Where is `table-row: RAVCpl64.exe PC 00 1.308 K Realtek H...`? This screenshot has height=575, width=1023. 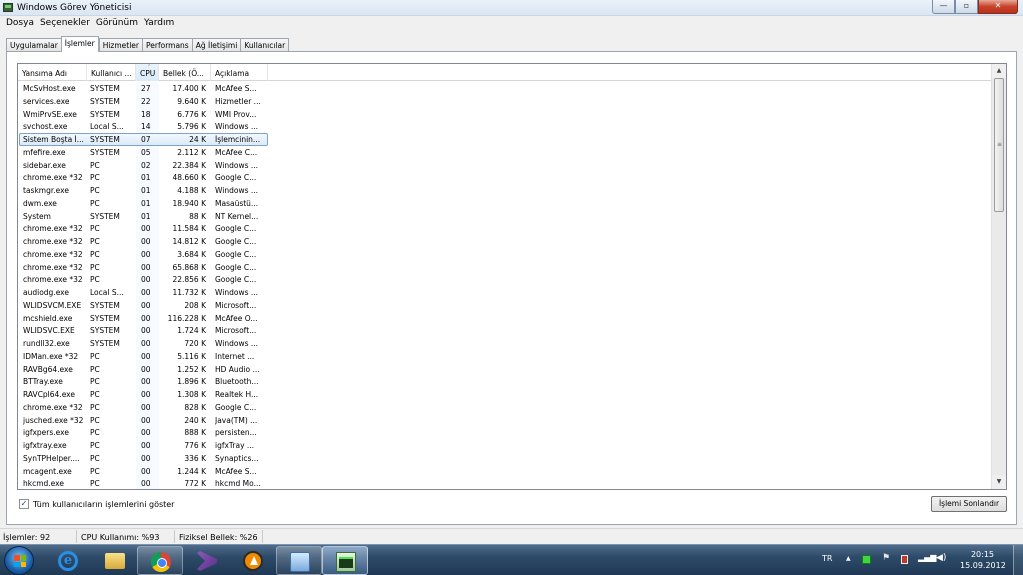
table-row: RAVCpl64.exe PC 00 1.308 K Realtek H... is located at coordinates (505, 394).